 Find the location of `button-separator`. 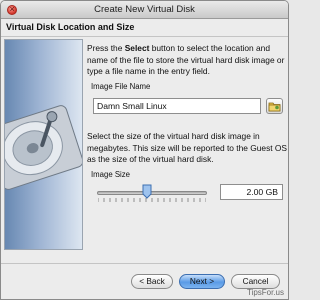

button-separator is located at coordinates (144, 263).